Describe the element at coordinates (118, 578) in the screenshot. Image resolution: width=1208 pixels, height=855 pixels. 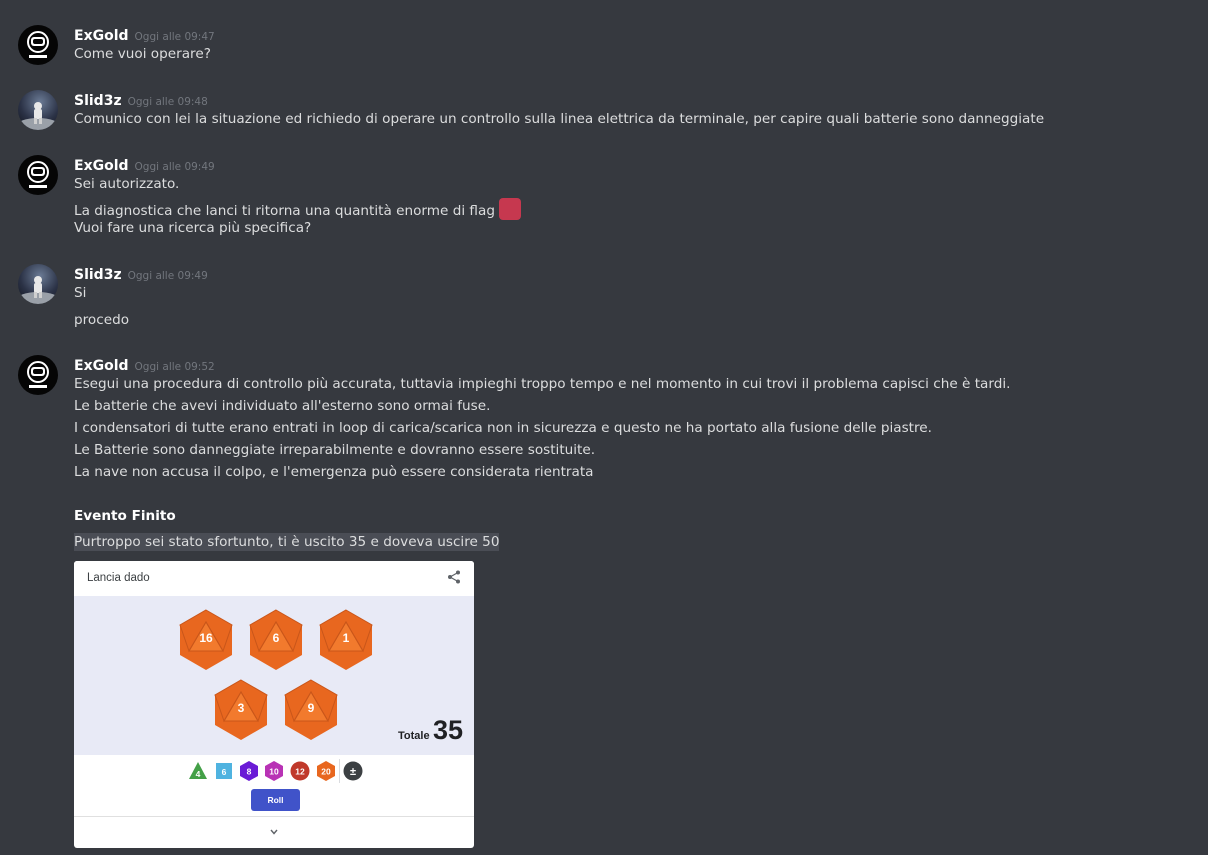
I see `card-title: Lancia dado` at that location.